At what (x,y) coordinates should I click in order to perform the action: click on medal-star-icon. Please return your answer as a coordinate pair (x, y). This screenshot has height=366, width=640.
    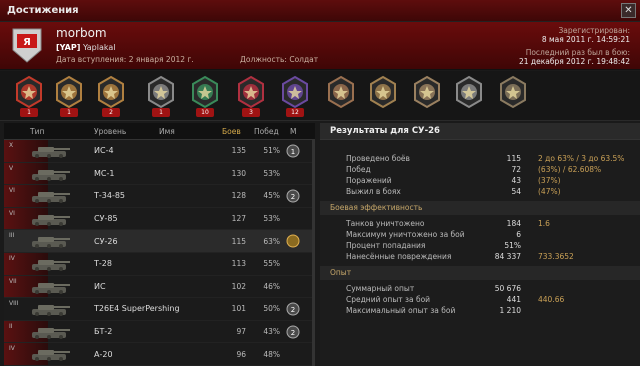
    Looking at the image, I should click on (427, 96).